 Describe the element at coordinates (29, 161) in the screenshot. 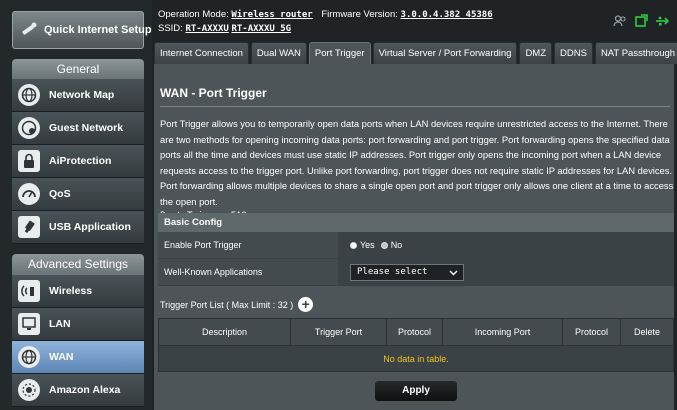

I see `lock-icon` at that location.